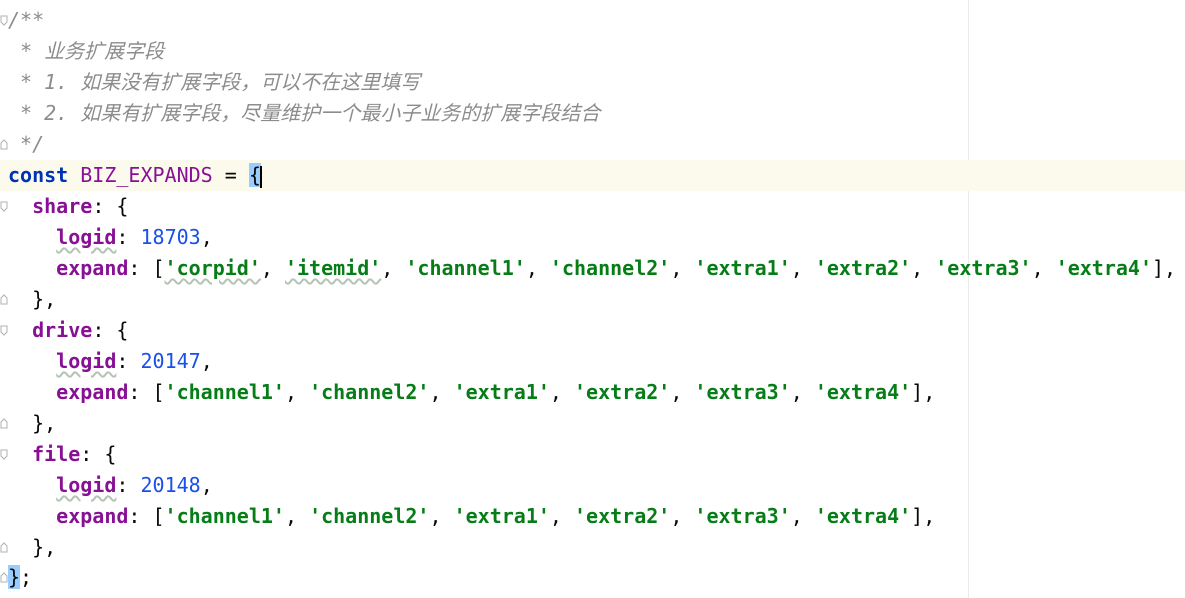 This screenshot has width=1185, height=598. I want to click on code-line-5: */, so click(592, 144).